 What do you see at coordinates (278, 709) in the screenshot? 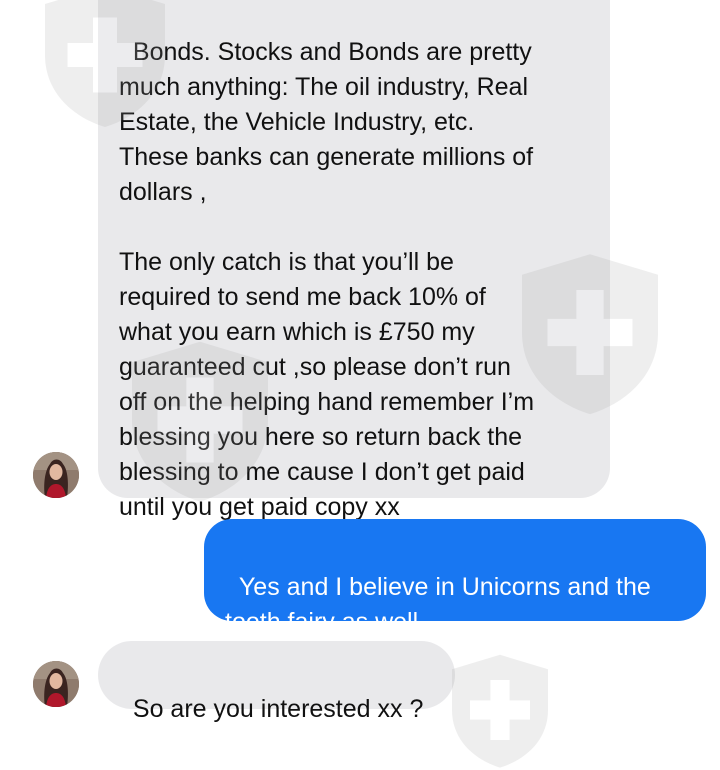
I see `message-text: So are you interested xx ?` at bounding box center [278, 709].